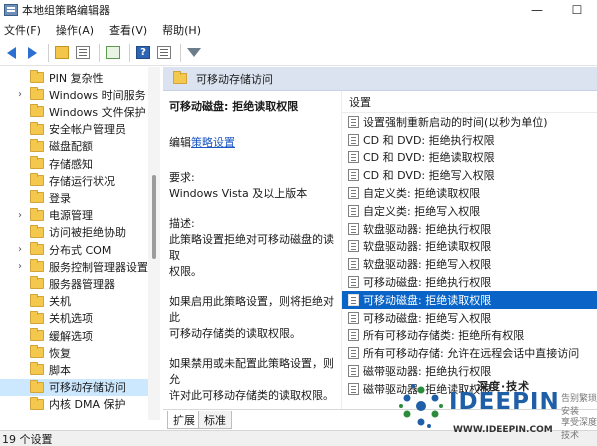  Describe the element at coordinates (74, 163) in the screenshot. I see `tree-item: 存储感知` at that location.